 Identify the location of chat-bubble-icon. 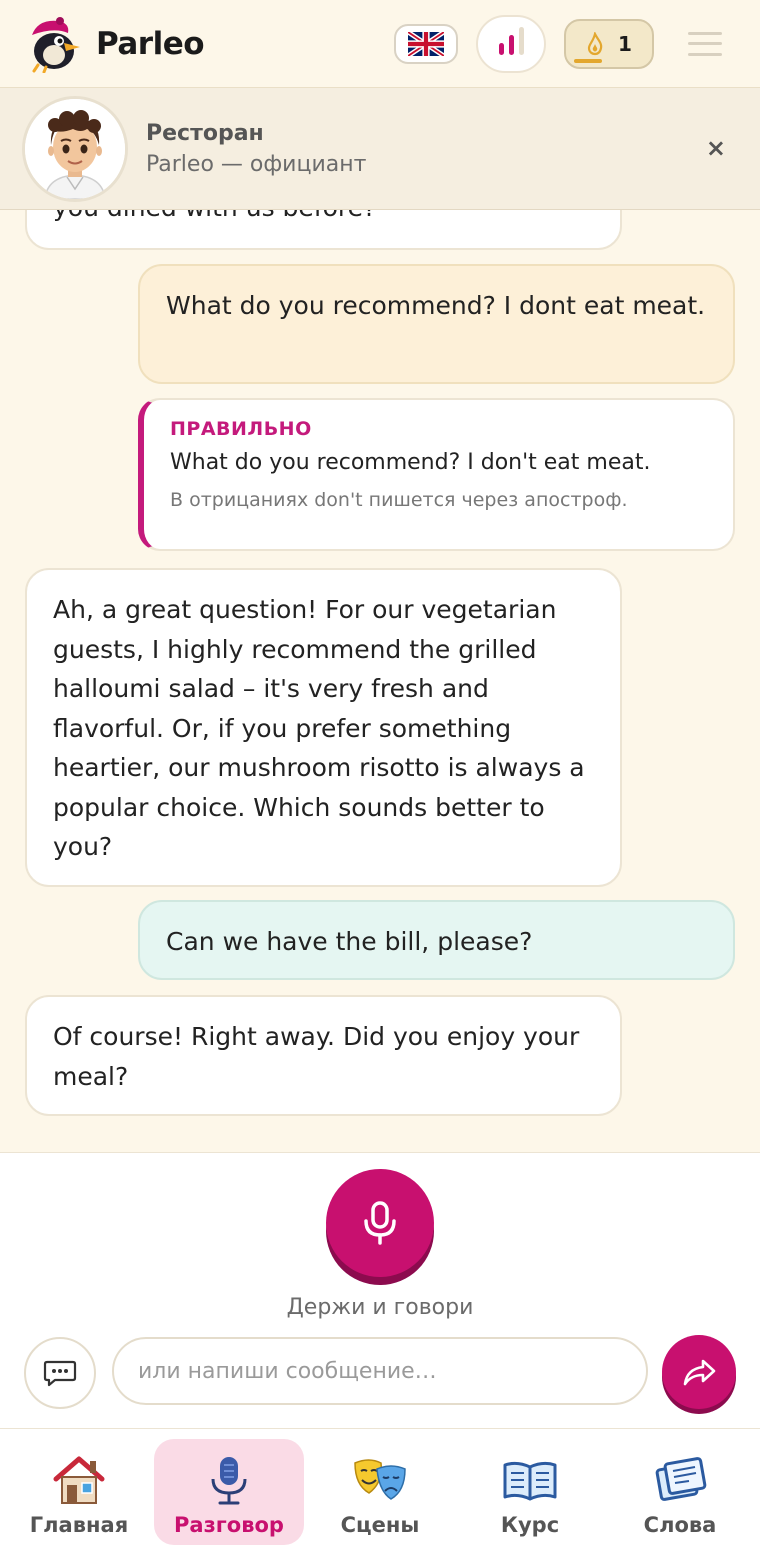
(60, 1373).